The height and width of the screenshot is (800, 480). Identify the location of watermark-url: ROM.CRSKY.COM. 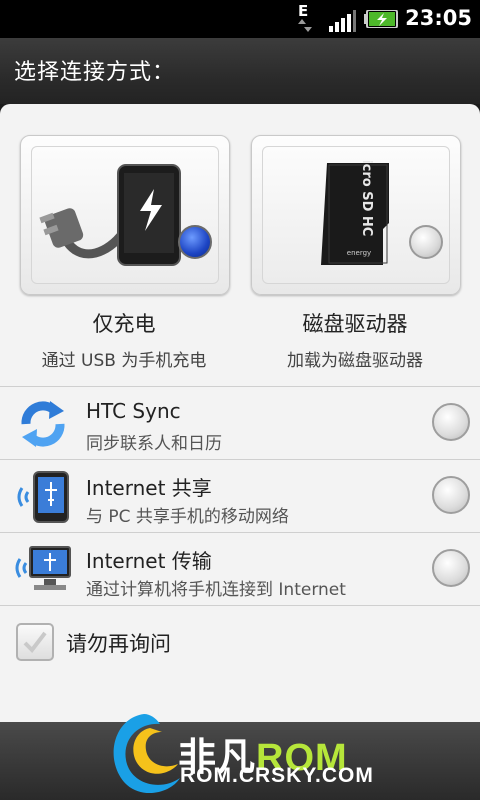
(277, 775).